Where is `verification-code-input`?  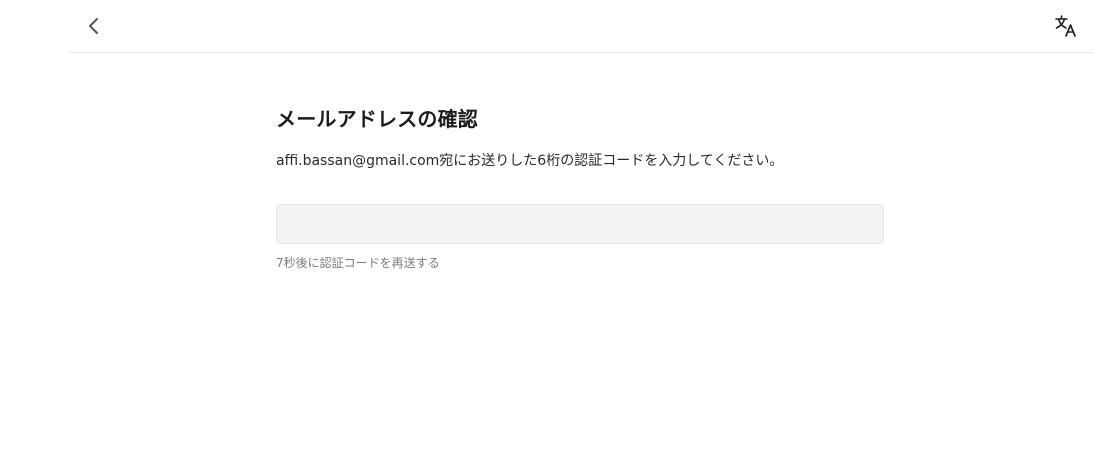
verification-code-input is located at coordinates (580, 224).